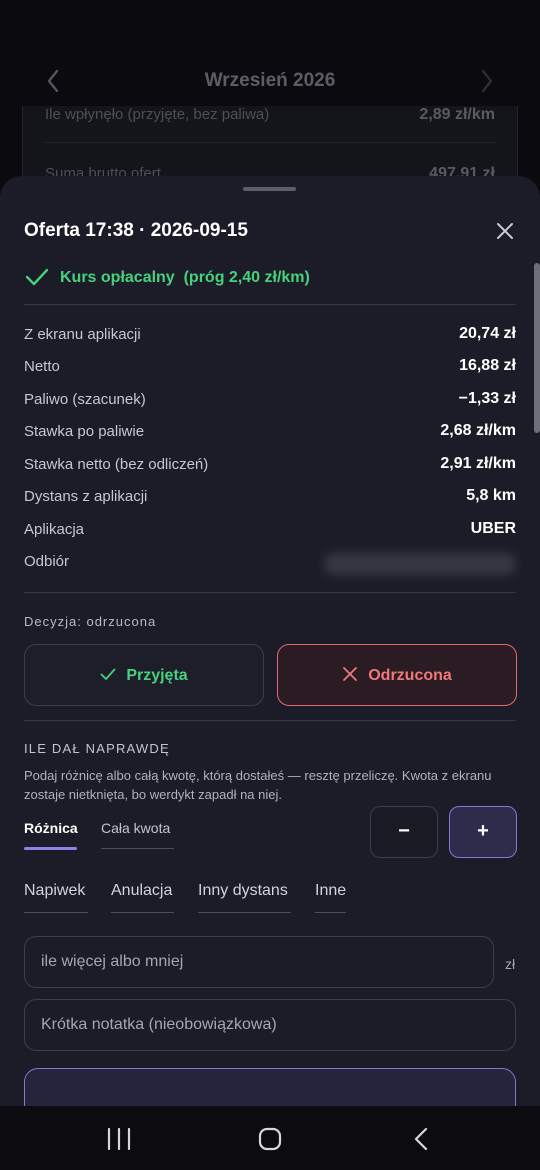 Image resolution: width=540 pixels, height=1170 pixels. I want to click on reason-chip-cancellation: Anulacja, so click(141, 891).